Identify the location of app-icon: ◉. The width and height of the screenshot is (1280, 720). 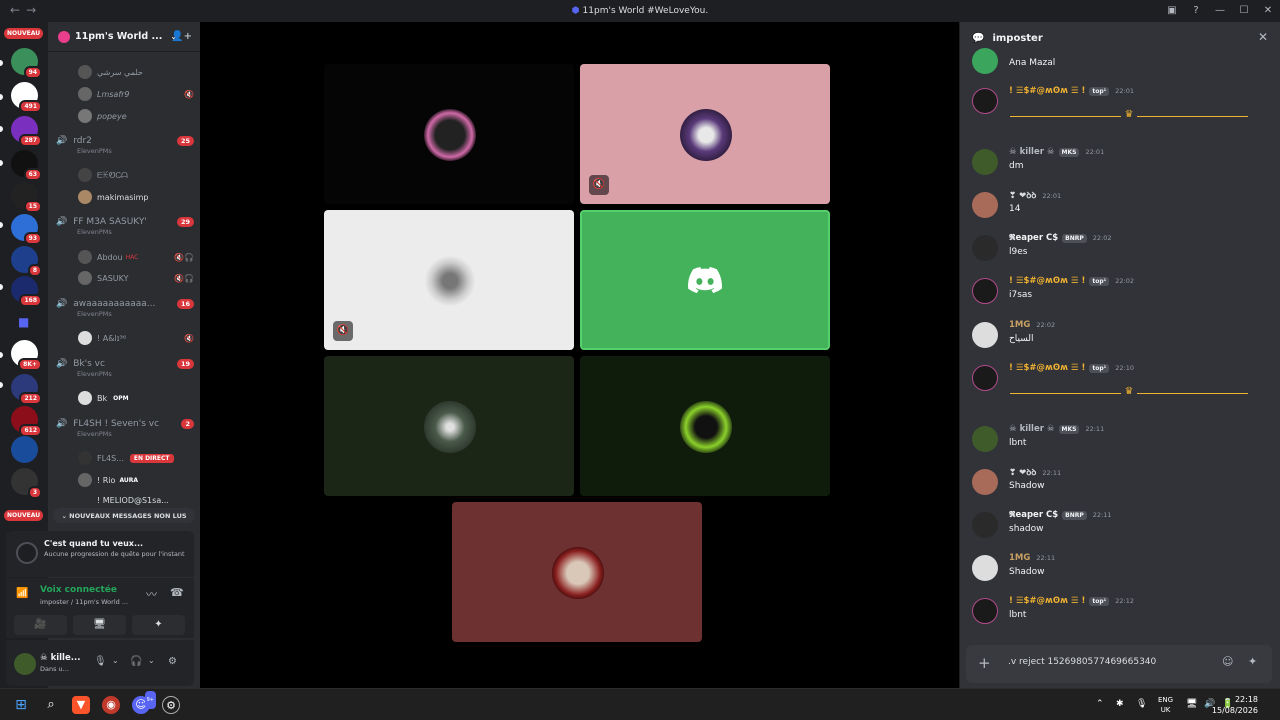
(111, 705).